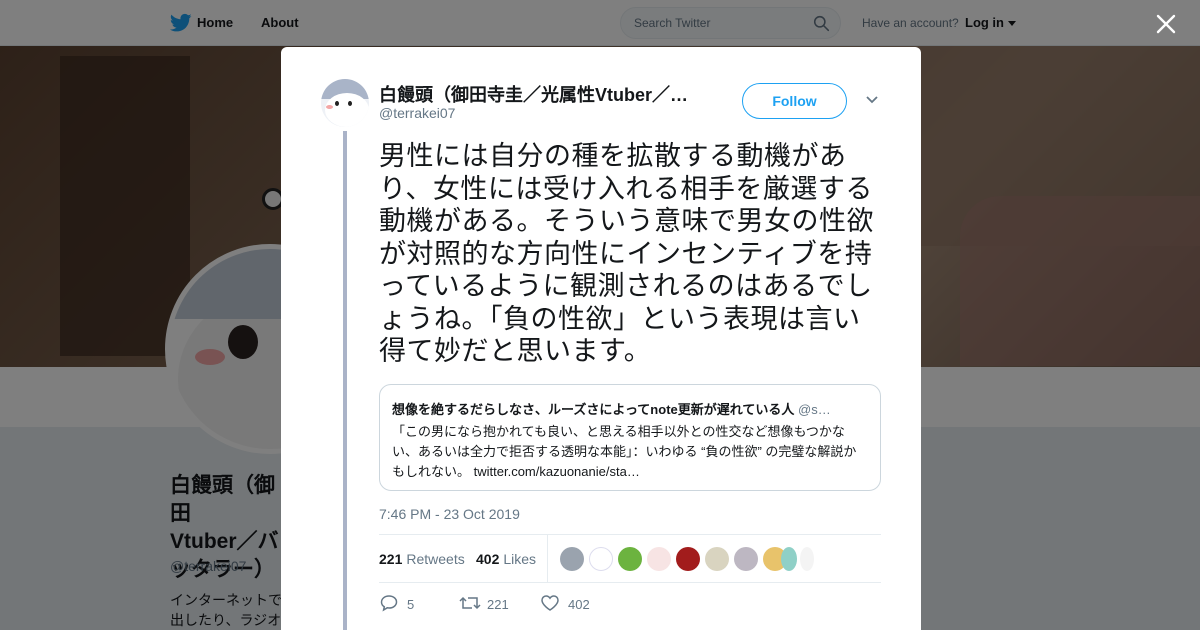 The height and width of the screenshot is (630, 1200). Describe the element at coordinates (411, 604) in the screenshot. I see `reply-count: 5` at that location.